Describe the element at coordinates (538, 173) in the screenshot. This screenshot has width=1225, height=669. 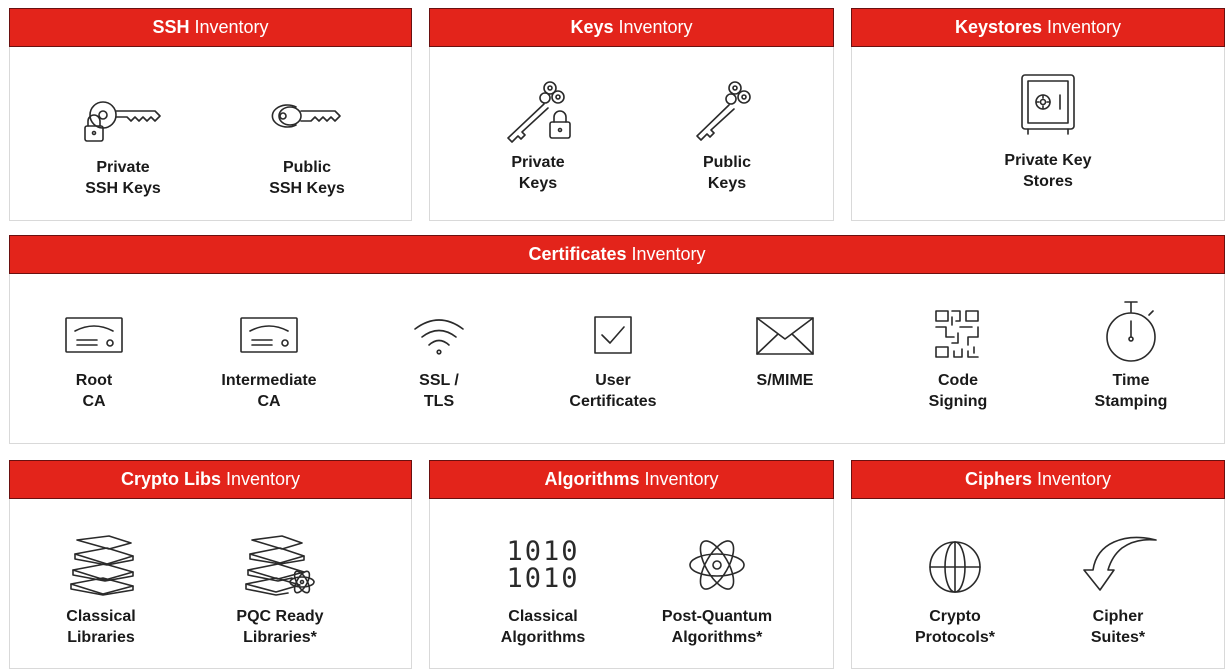
I see `private-keys-label: Private Keys` at that location.